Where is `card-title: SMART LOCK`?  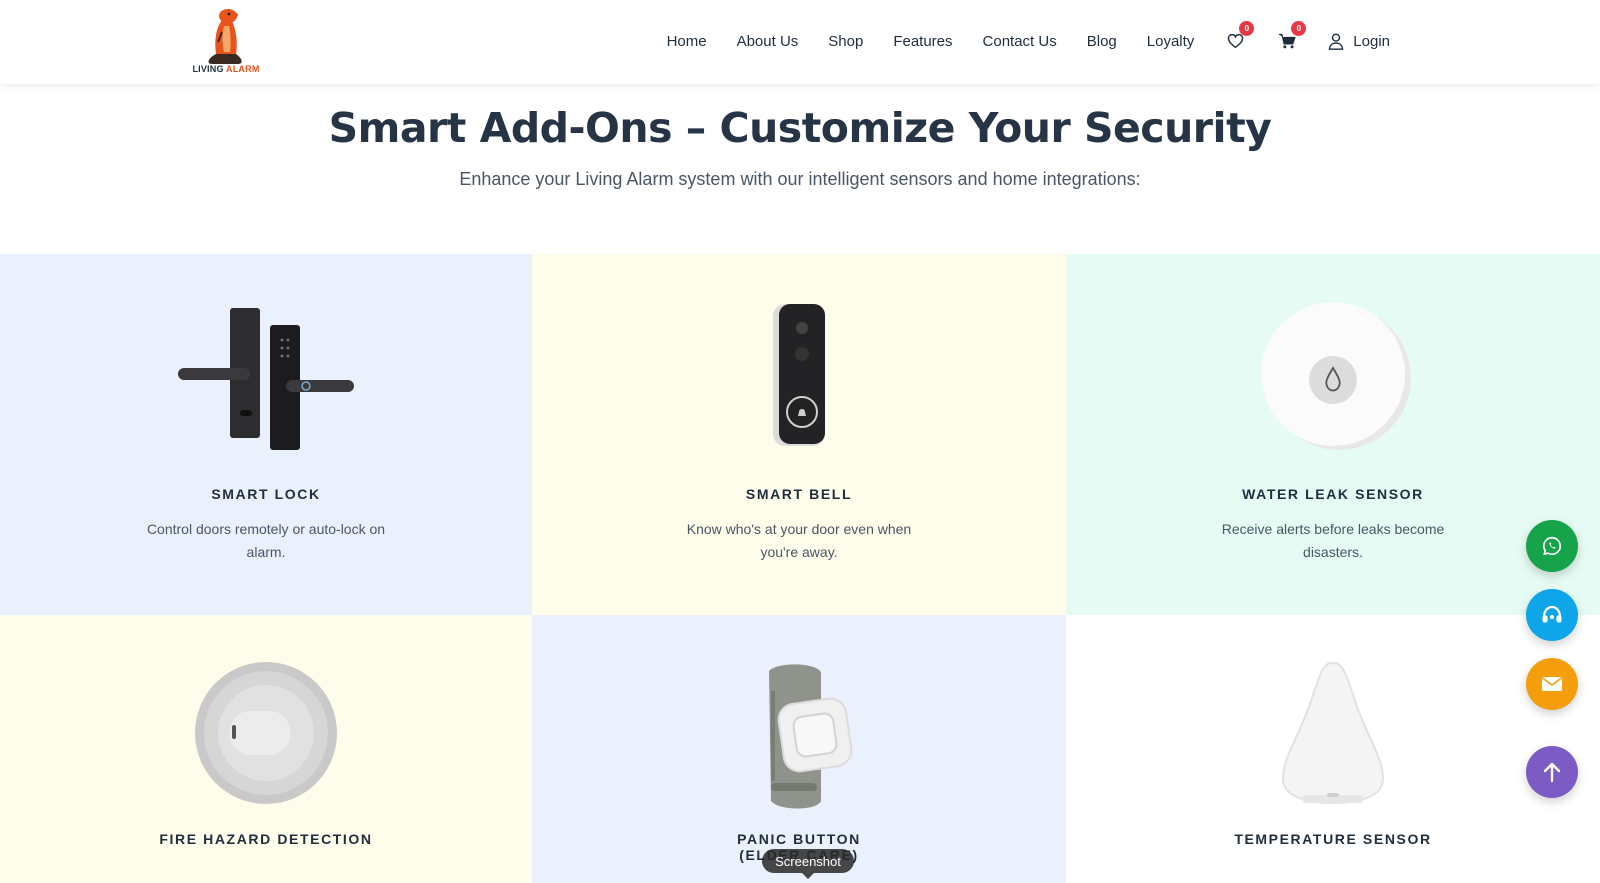 card-title: SMART LOCK is located at coordinates (266, 494).